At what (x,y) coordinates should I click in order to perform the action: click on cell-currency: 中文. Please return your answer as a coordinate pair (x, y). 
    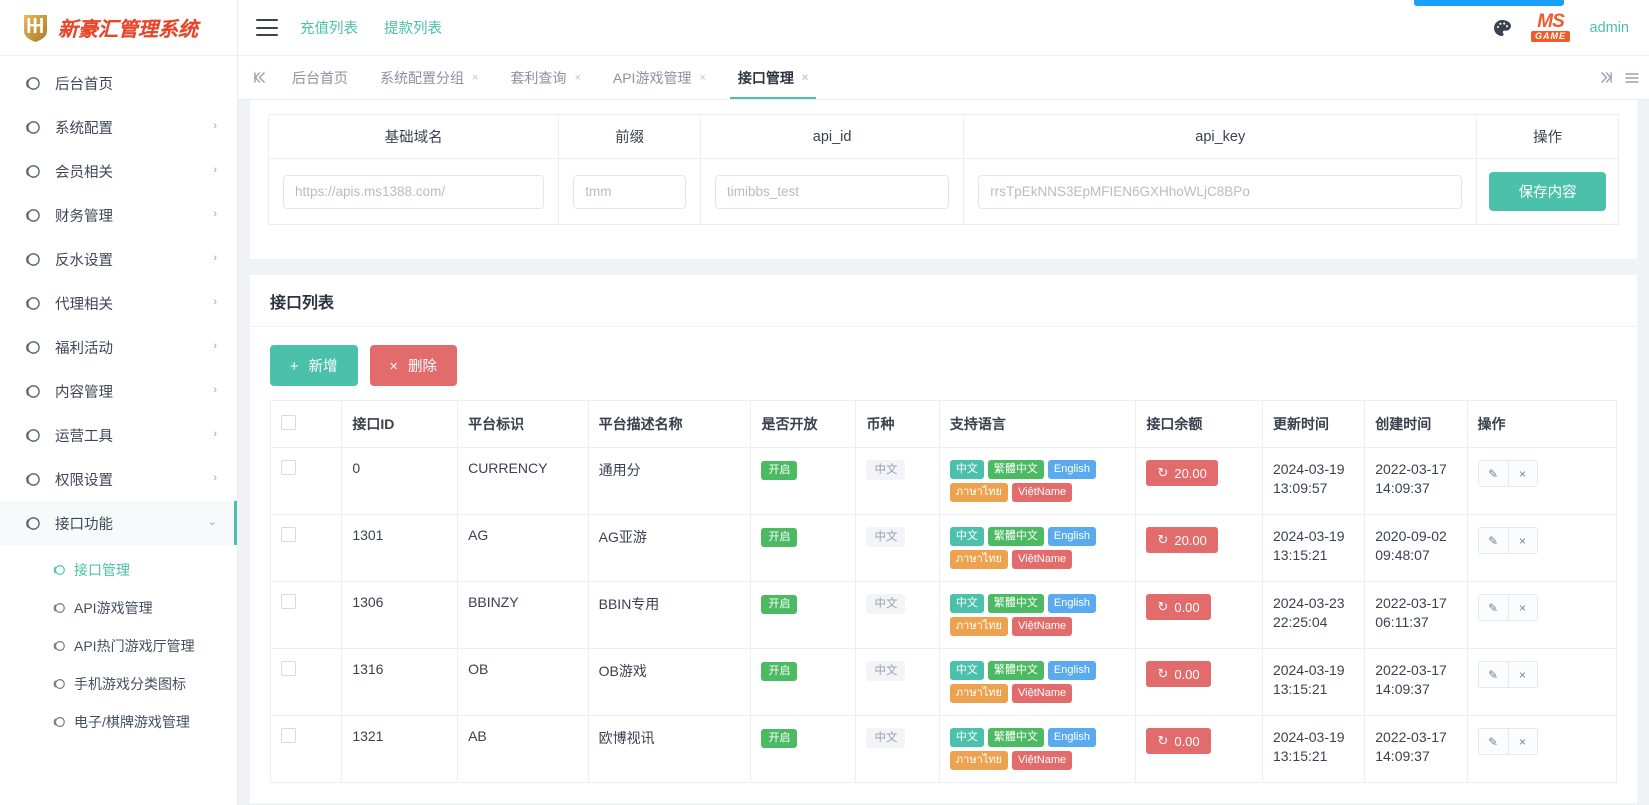
    Looking at the image, I should click on (897, 749).